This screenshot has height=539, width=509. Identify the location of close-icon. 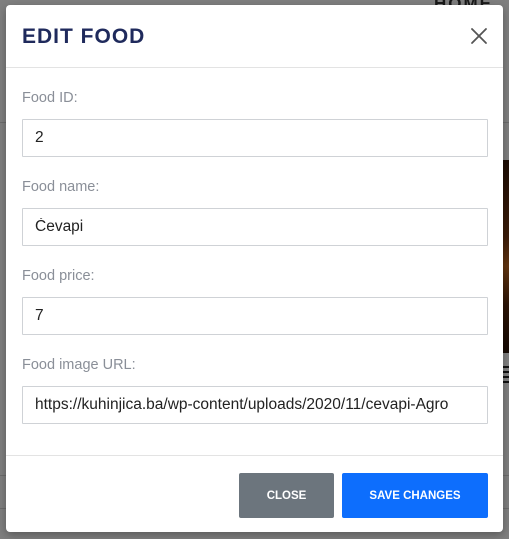
(479, 36).